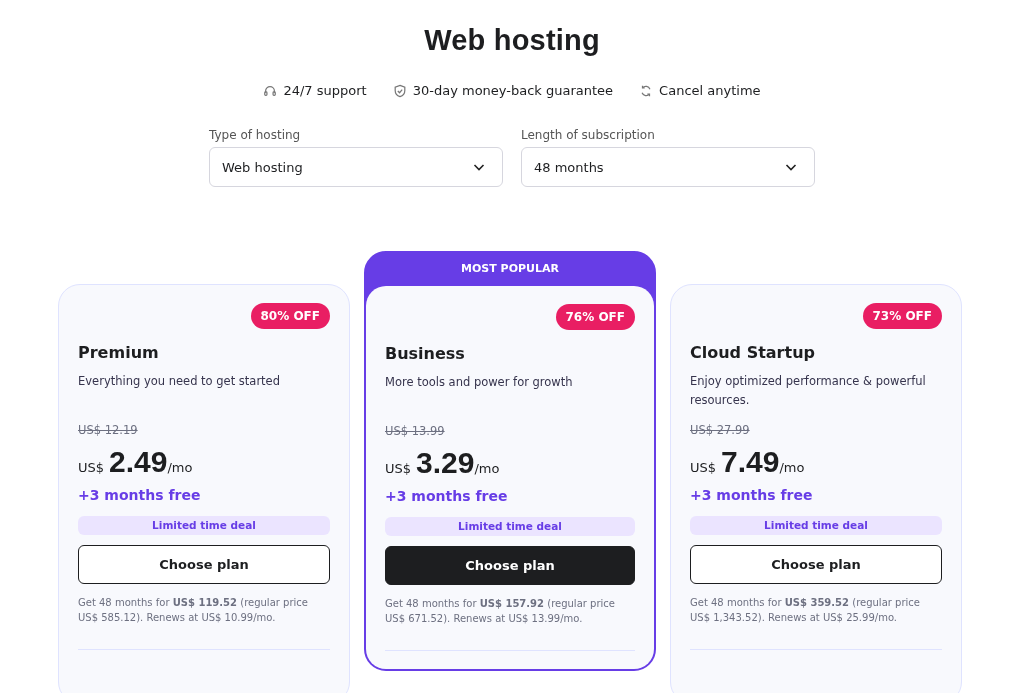 This screenshot has height=693, width=1024. What do you see at coordinates (193, 610) in the screenshot?
I see `price-note: Get 48 months for US$ 119.52 (regular price US$ 585.12). Renews at US$ 10.99/mo.` at bounding box center [193, 610].